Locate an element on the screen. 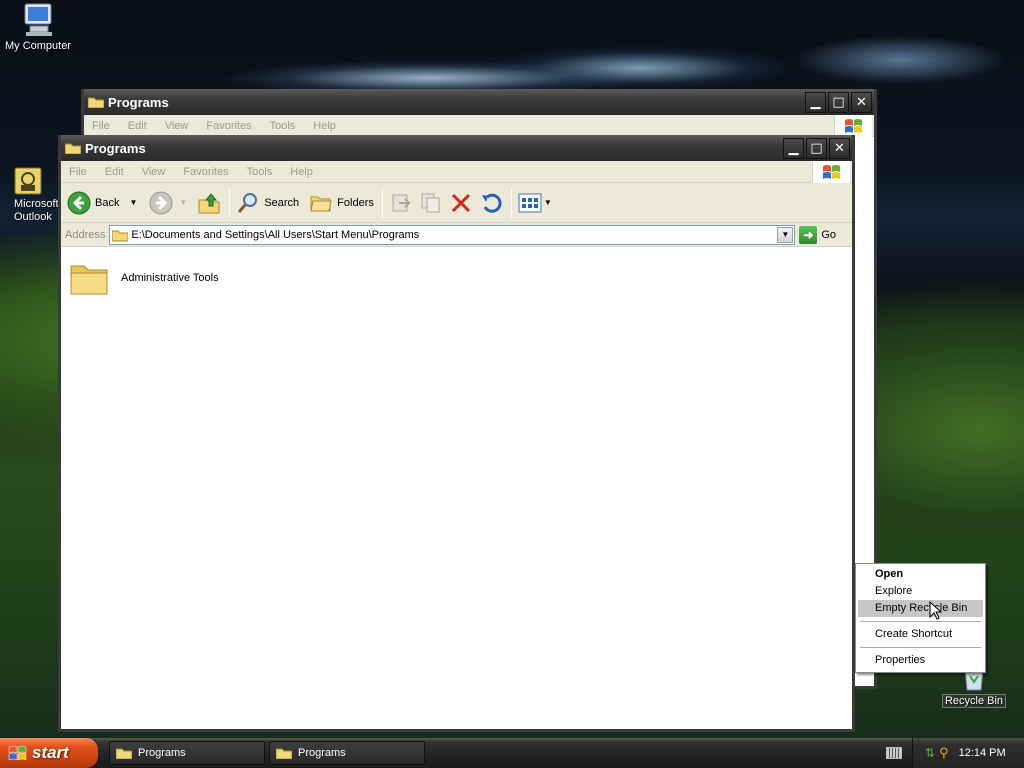  back-dropdown-icon: ▼ is located at coordinates (133, 202).